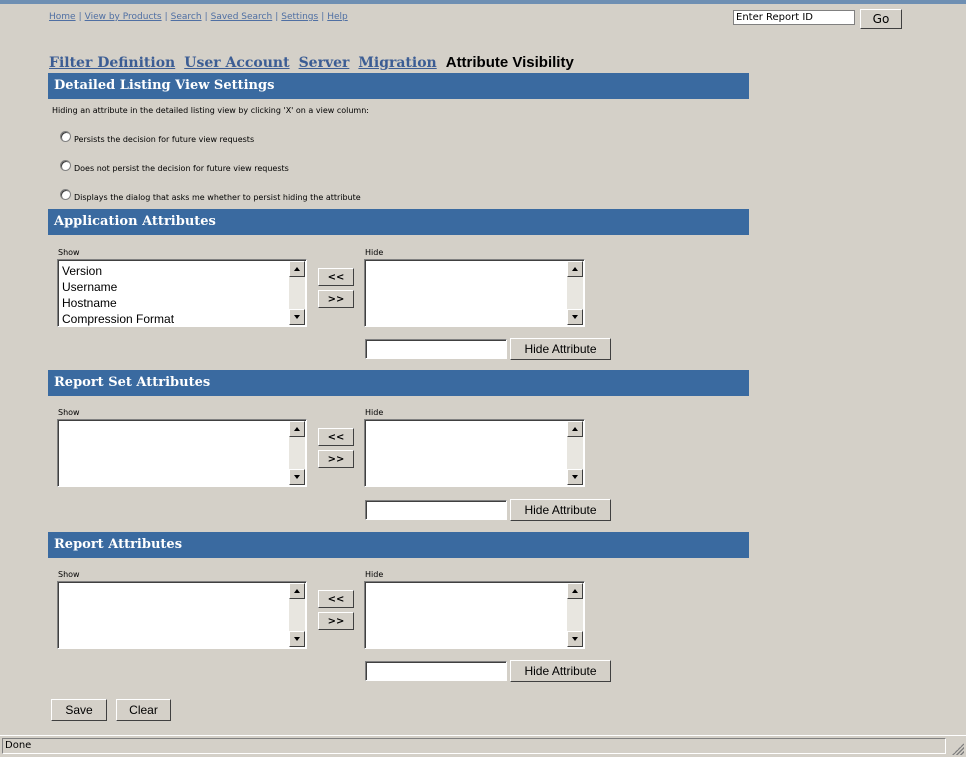 The image size is (966, 757). What do you see at coordinates (182, 453) in the screenshot?
I see `rs-show-listbox` at bounding box center [182, 453].